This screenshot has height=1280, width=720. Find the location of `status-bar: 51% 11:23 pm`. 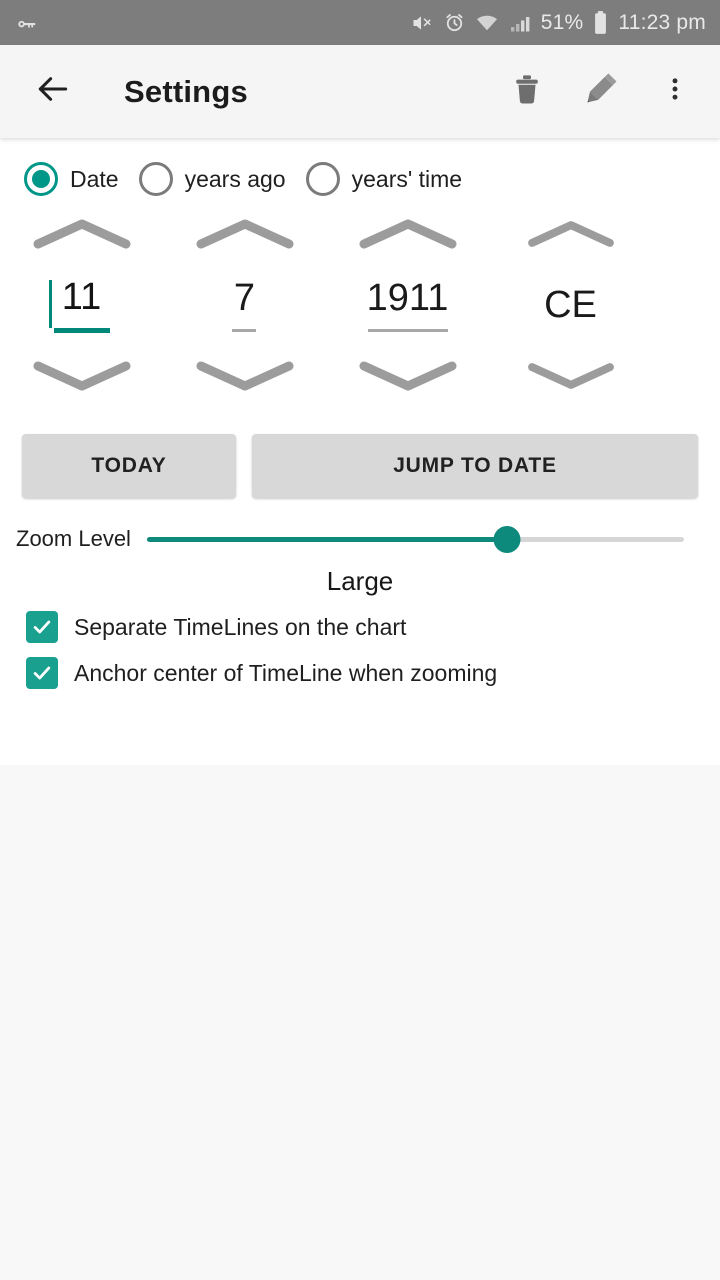

status-bar: 51% 11:23 pm is located at coordinates (360, 22).